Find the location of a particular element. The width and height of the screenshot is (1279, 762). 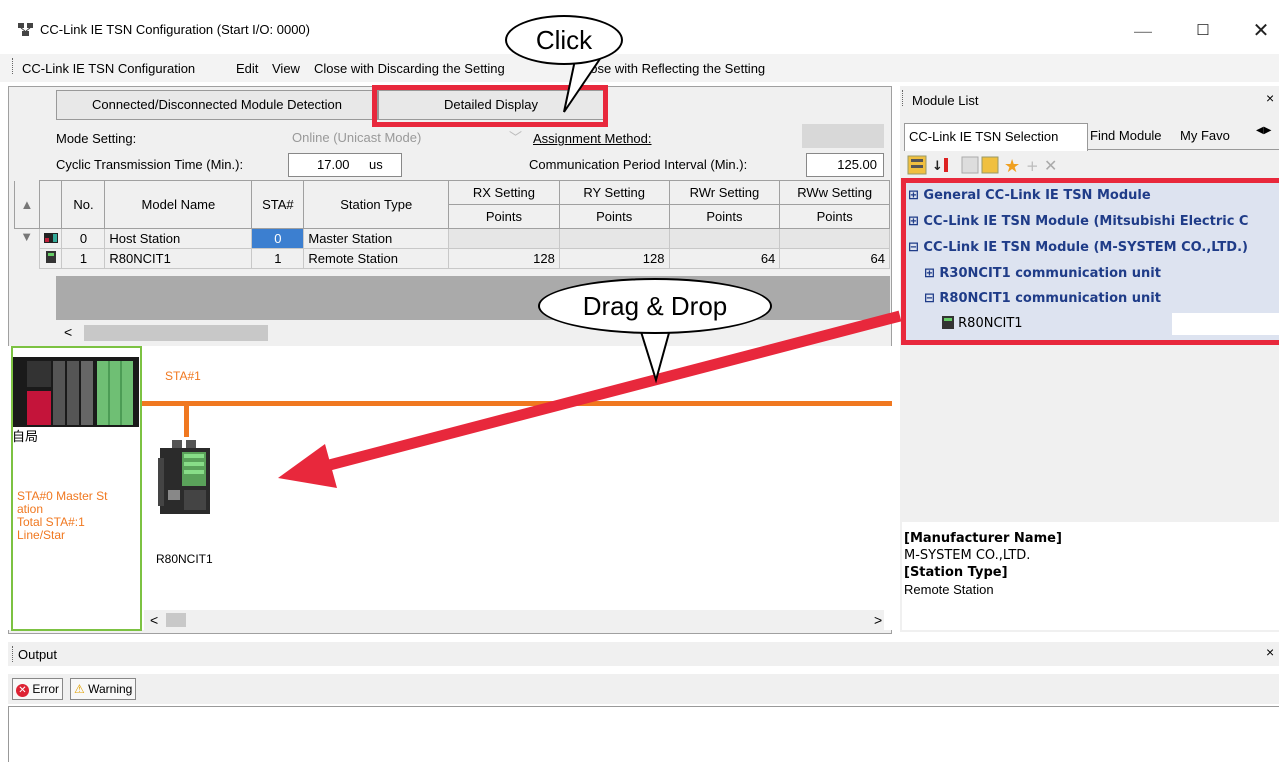

minimize-button: — is located at coordinates (1143, 31).